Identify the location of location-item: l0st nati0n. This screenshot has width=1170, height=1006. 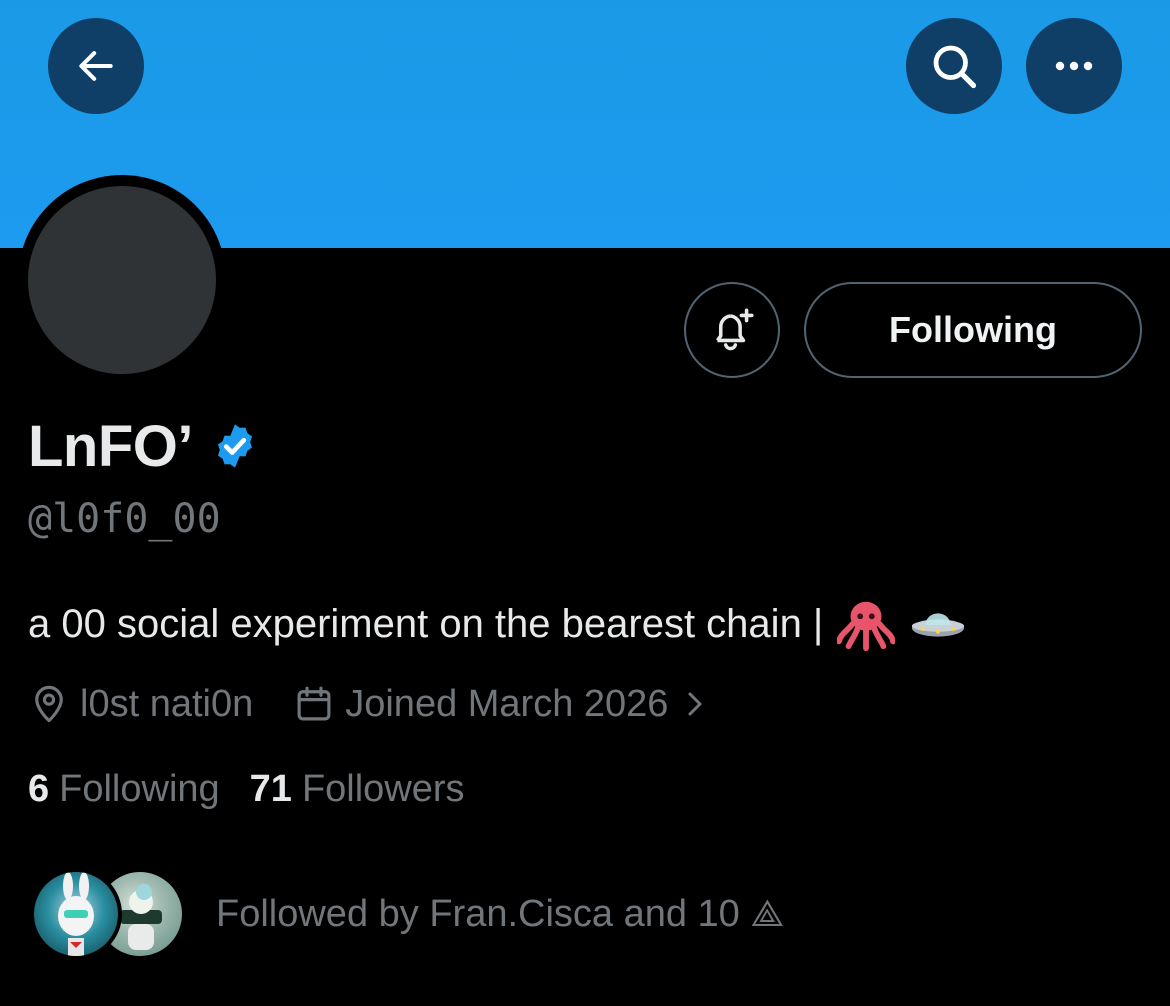
(140, 704).